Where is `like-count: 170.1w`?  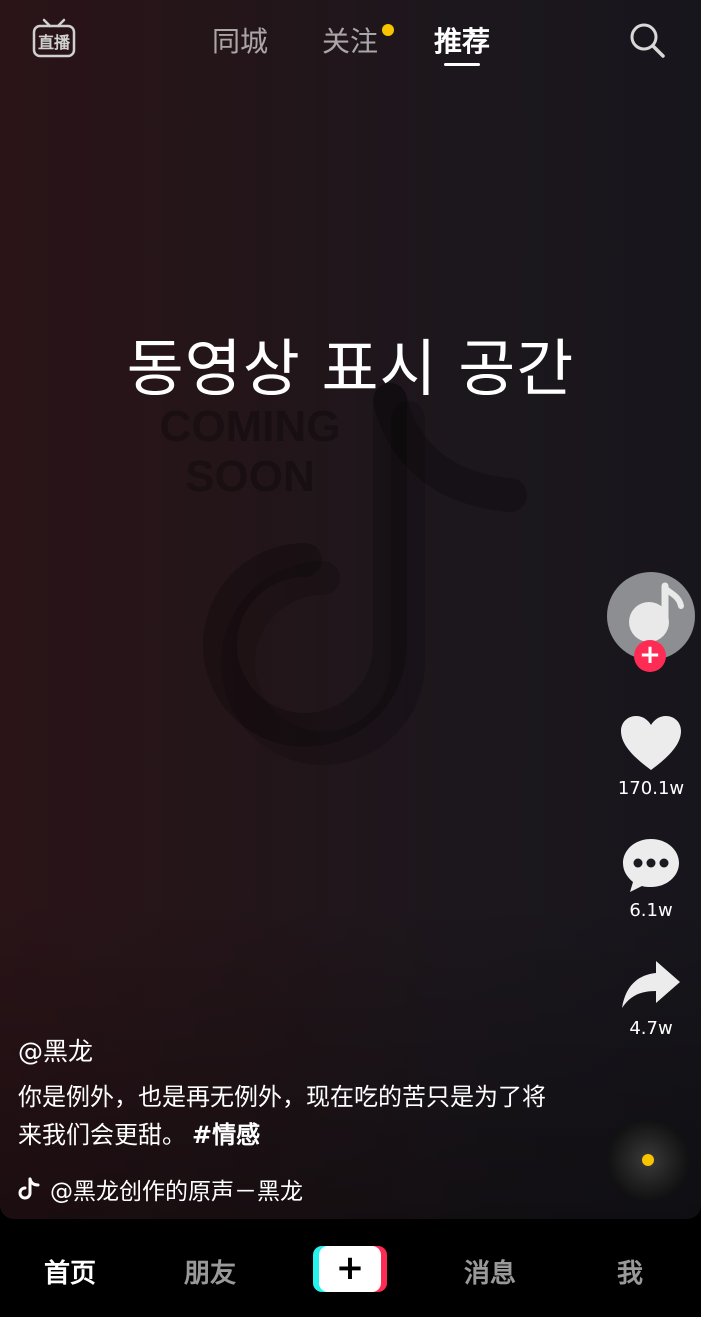 like-count: 170.1w is located at coordinates (651, 788).